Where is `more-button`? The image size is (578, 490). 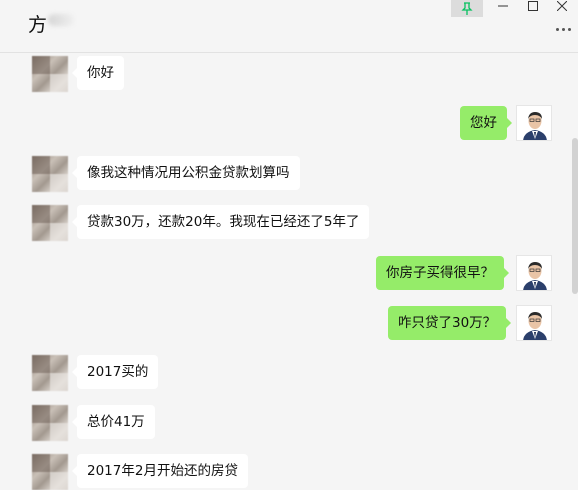
more-button is located at coordinates (563, 29).